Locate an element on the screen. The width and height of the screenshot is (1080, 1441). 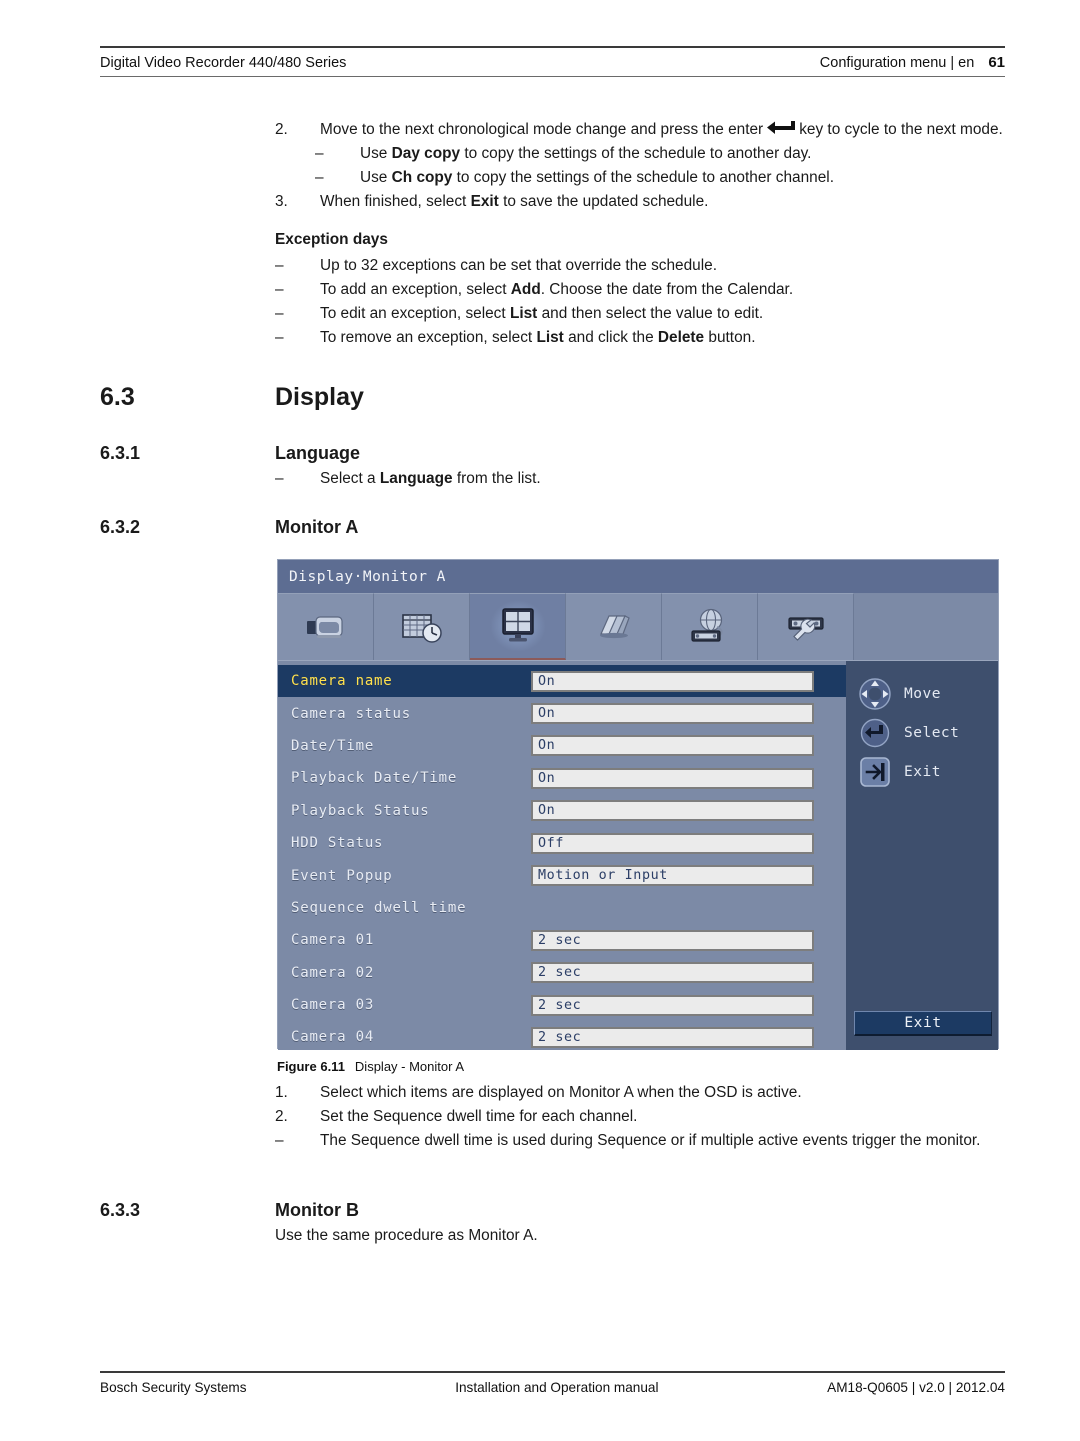
osd-row-camera-04: Camera 04 2 sec is located at coordinates (562, 1037).